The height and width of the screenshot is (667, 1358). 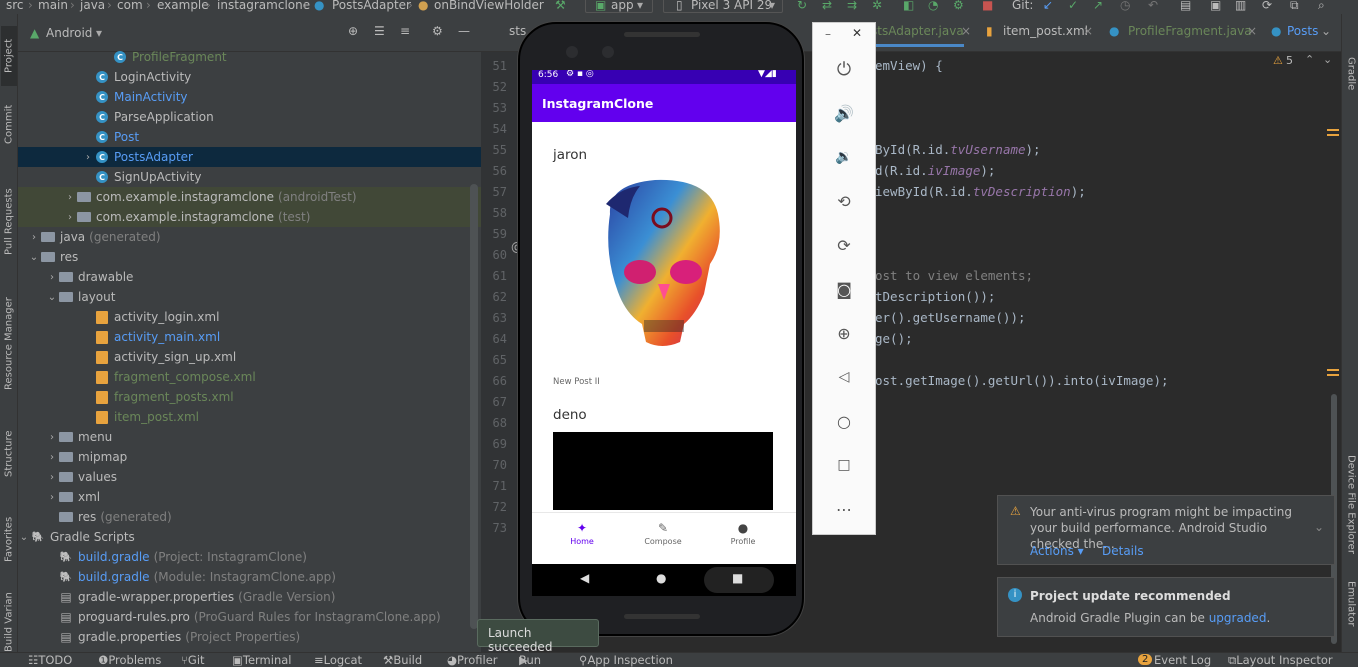 What do you see at coordinates (1319, 527) in the screenshot?
I see `chevron-down-icon: ⌄` at bounding box center [1319, 527].